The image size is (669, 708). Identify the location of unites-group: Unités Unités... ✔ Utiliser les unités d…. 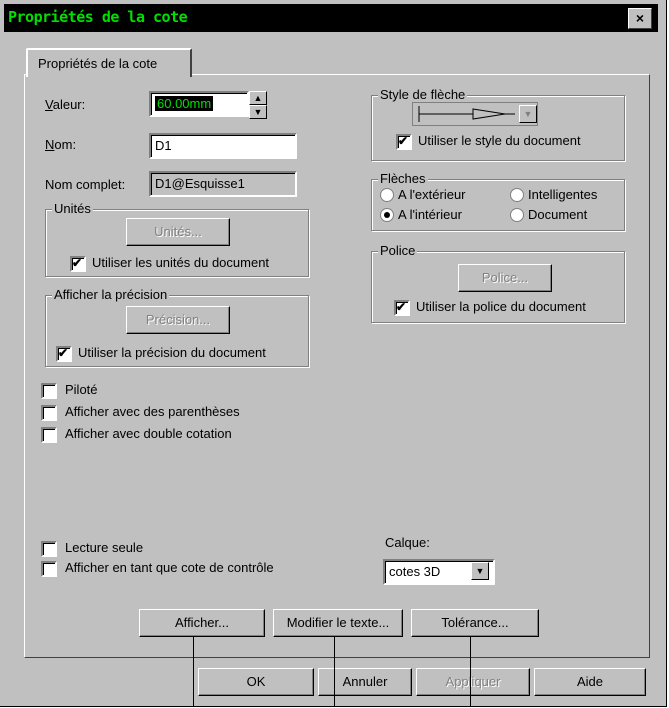
(177, 239).